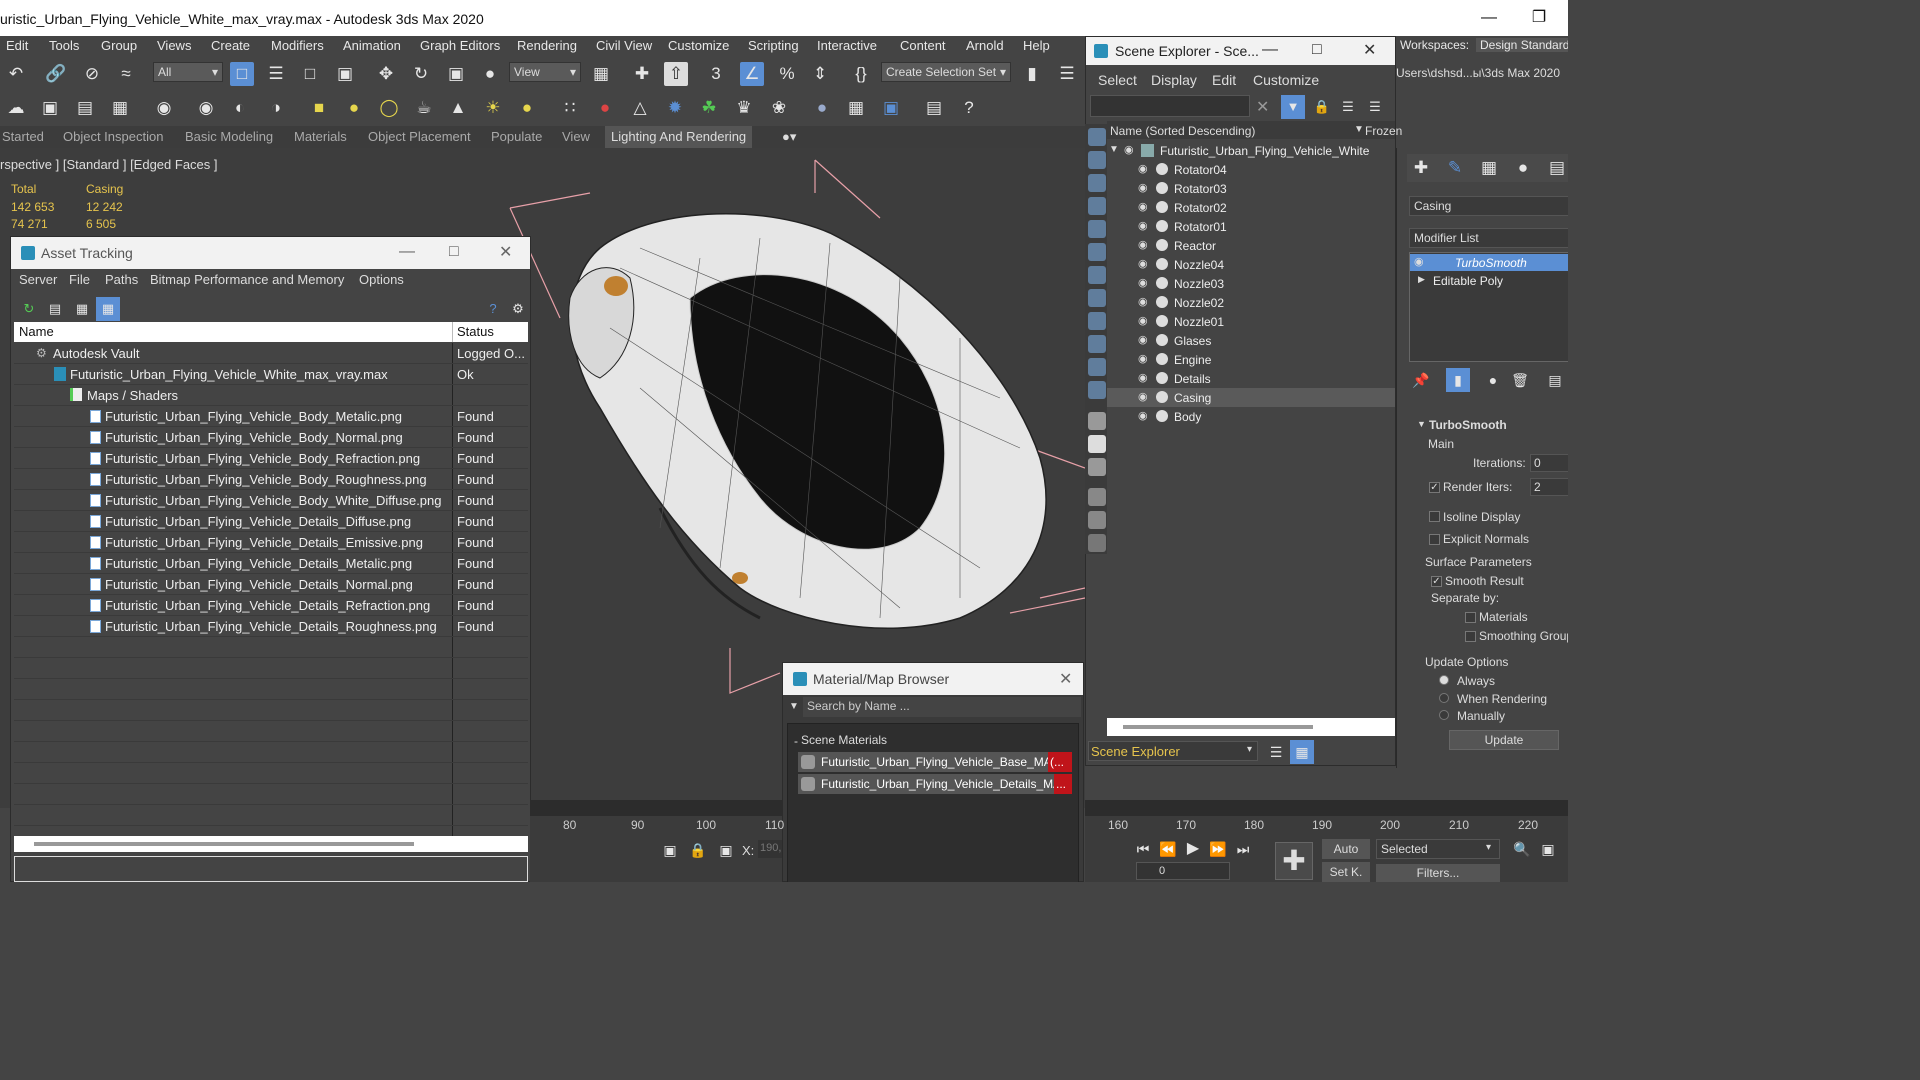  I want to click on menu-graph-editors: Graph Editors, so click(460, 45).